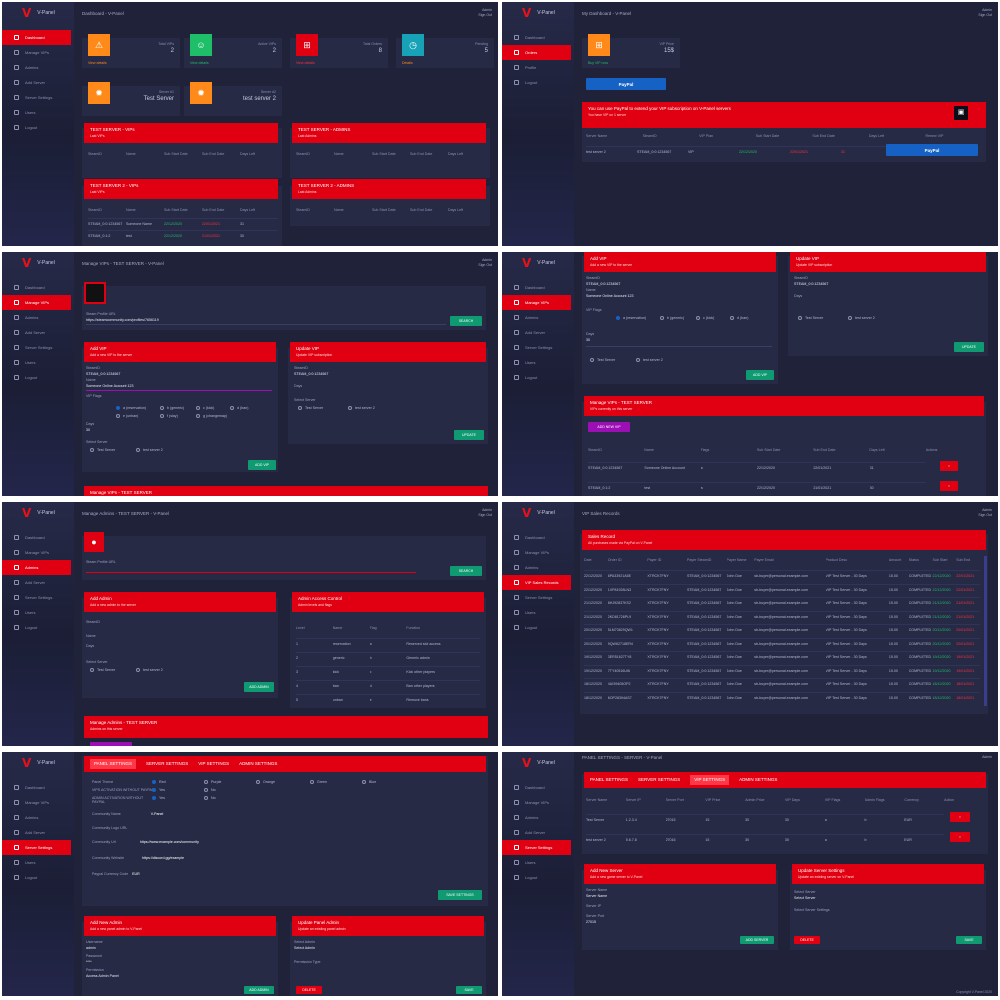  I want to click on add-vip-button: ADD VIP, so click(262, 465).